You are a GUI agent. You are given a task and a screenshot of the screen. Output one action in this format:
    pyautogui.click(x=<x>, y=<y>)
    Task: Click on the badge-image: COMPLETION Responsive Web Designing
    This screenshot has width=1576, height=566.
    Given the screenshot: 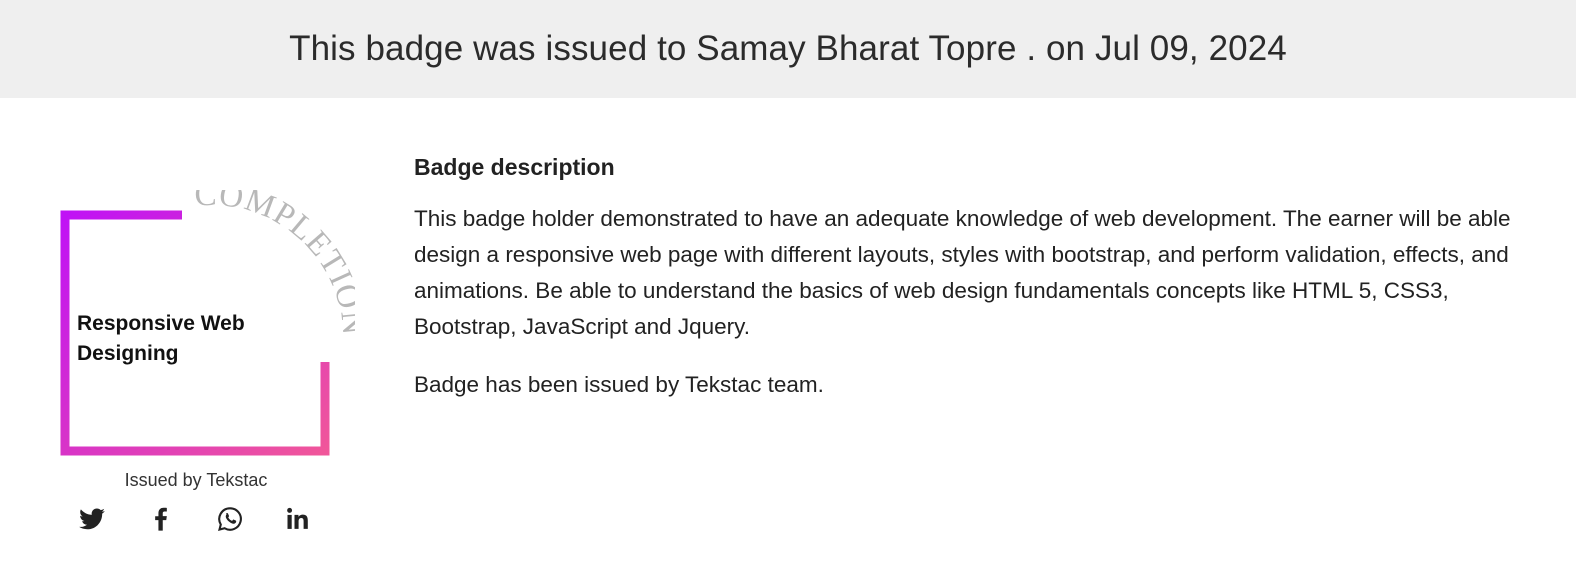 What is the action you would take?
    pyautogui.click(x=205, y=325)
    